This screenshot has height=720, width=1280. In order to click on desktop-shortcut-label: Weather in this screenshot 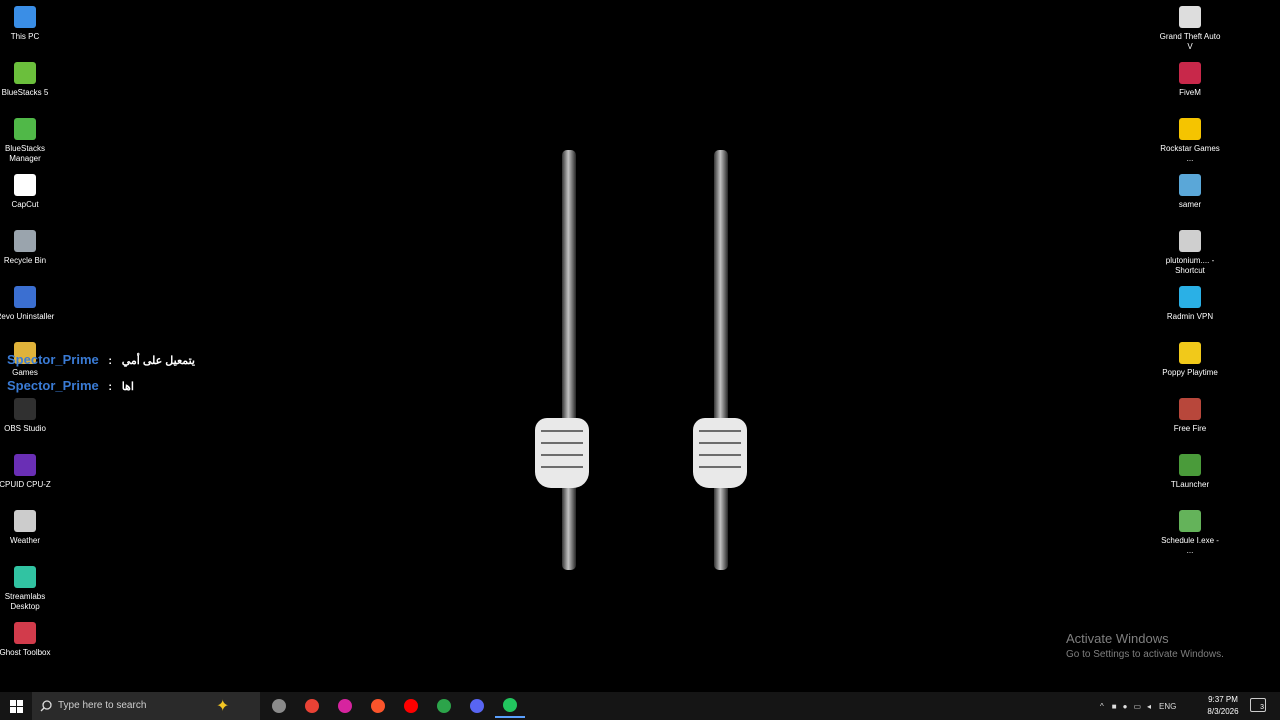, I will do `click(25, 540)`.